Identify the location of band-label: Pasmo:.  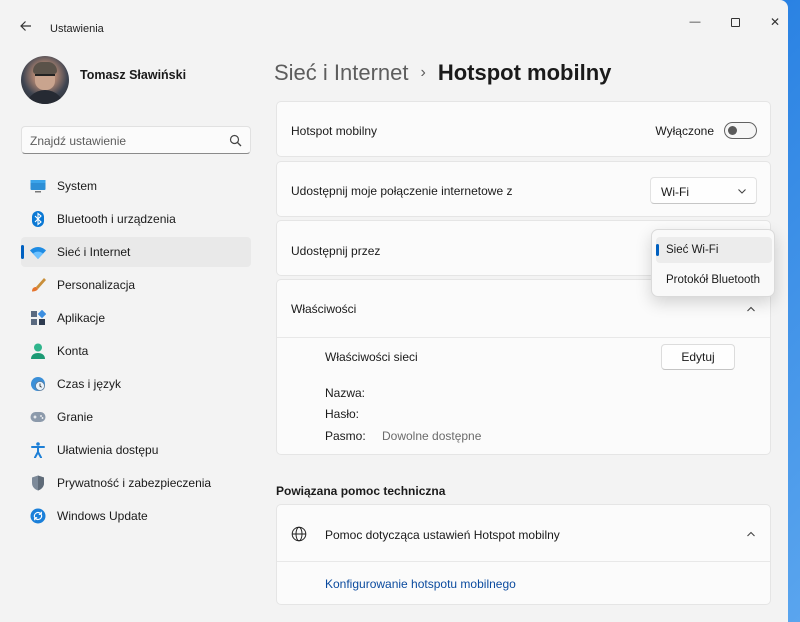
(345, 436).